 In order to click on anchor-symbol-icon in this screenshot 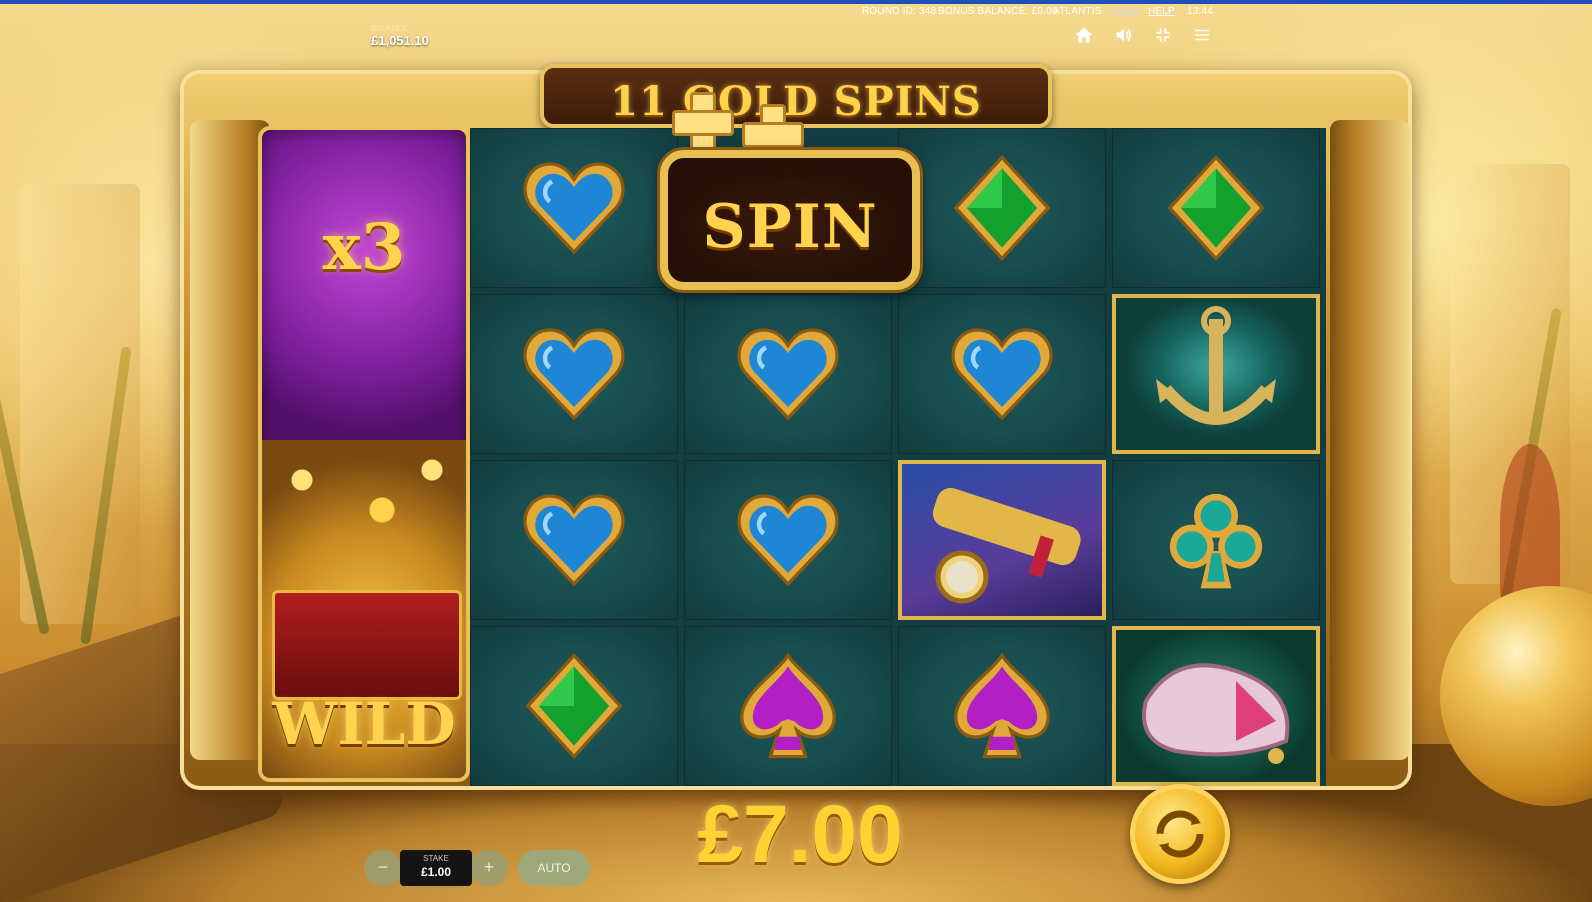, I will do `click(1216, 374)`.